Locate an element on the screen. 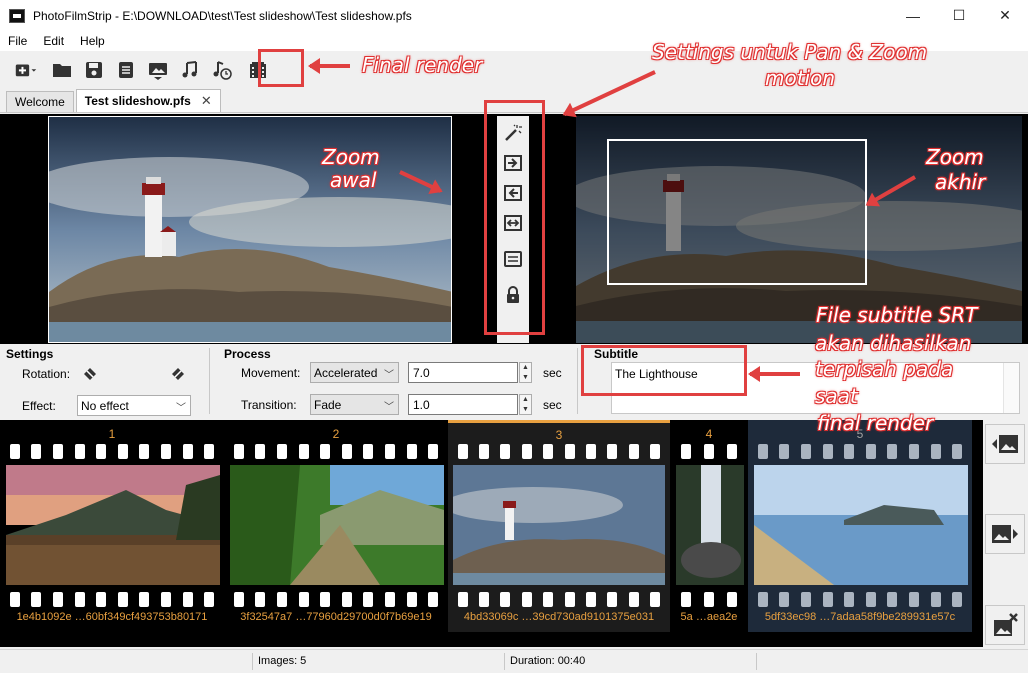 This screenshot has width=1028, height=673. movement-value: Accelerated is located at coordinates (346, 372).